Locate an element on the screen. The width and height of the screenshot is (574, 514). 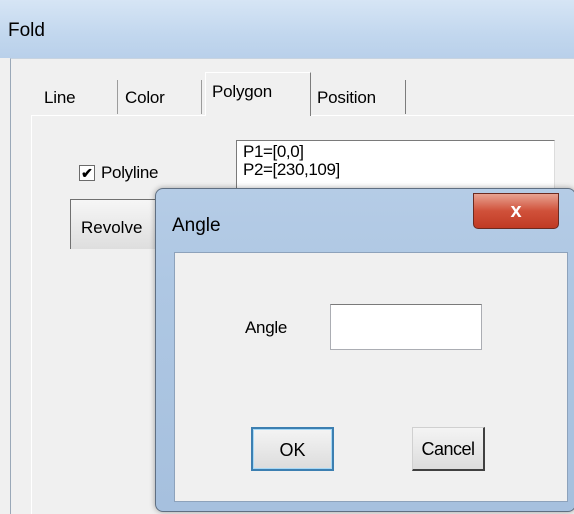
dialog-title: Angle is located at coordinates (196, 225).